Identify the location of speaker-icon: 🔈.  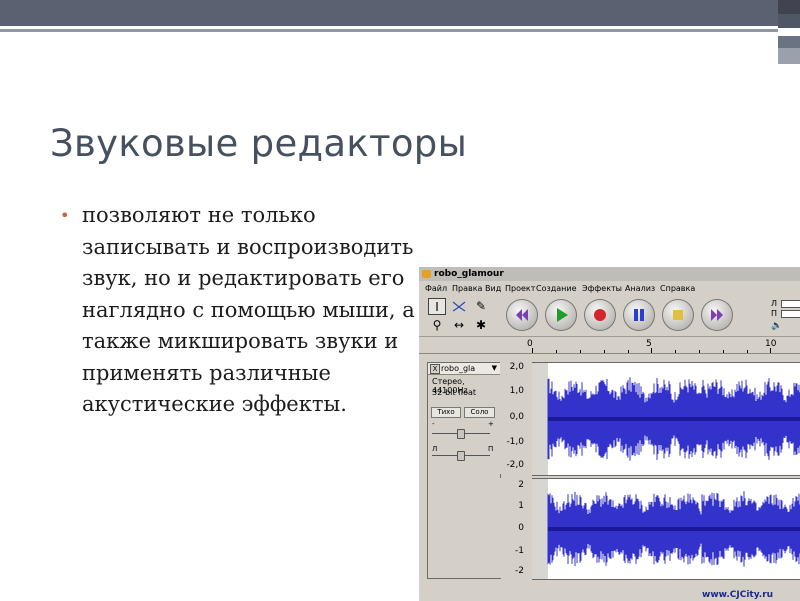
(776, 326).